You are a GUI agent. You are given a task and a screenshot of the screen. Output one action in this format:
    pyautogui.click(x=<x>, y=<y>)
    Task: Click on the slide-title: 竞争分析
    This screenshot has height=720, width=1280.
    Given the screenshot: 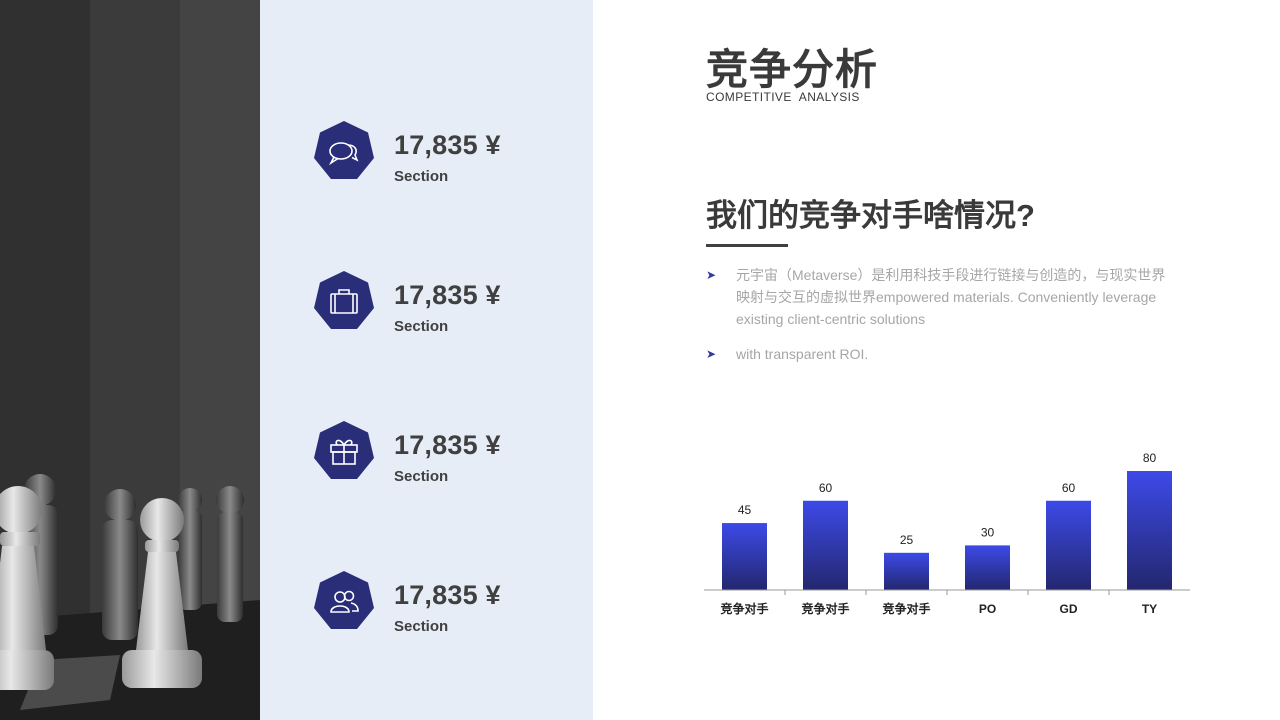 What is the action you would take?
    pyautogui.click(x=792, y=69)
    